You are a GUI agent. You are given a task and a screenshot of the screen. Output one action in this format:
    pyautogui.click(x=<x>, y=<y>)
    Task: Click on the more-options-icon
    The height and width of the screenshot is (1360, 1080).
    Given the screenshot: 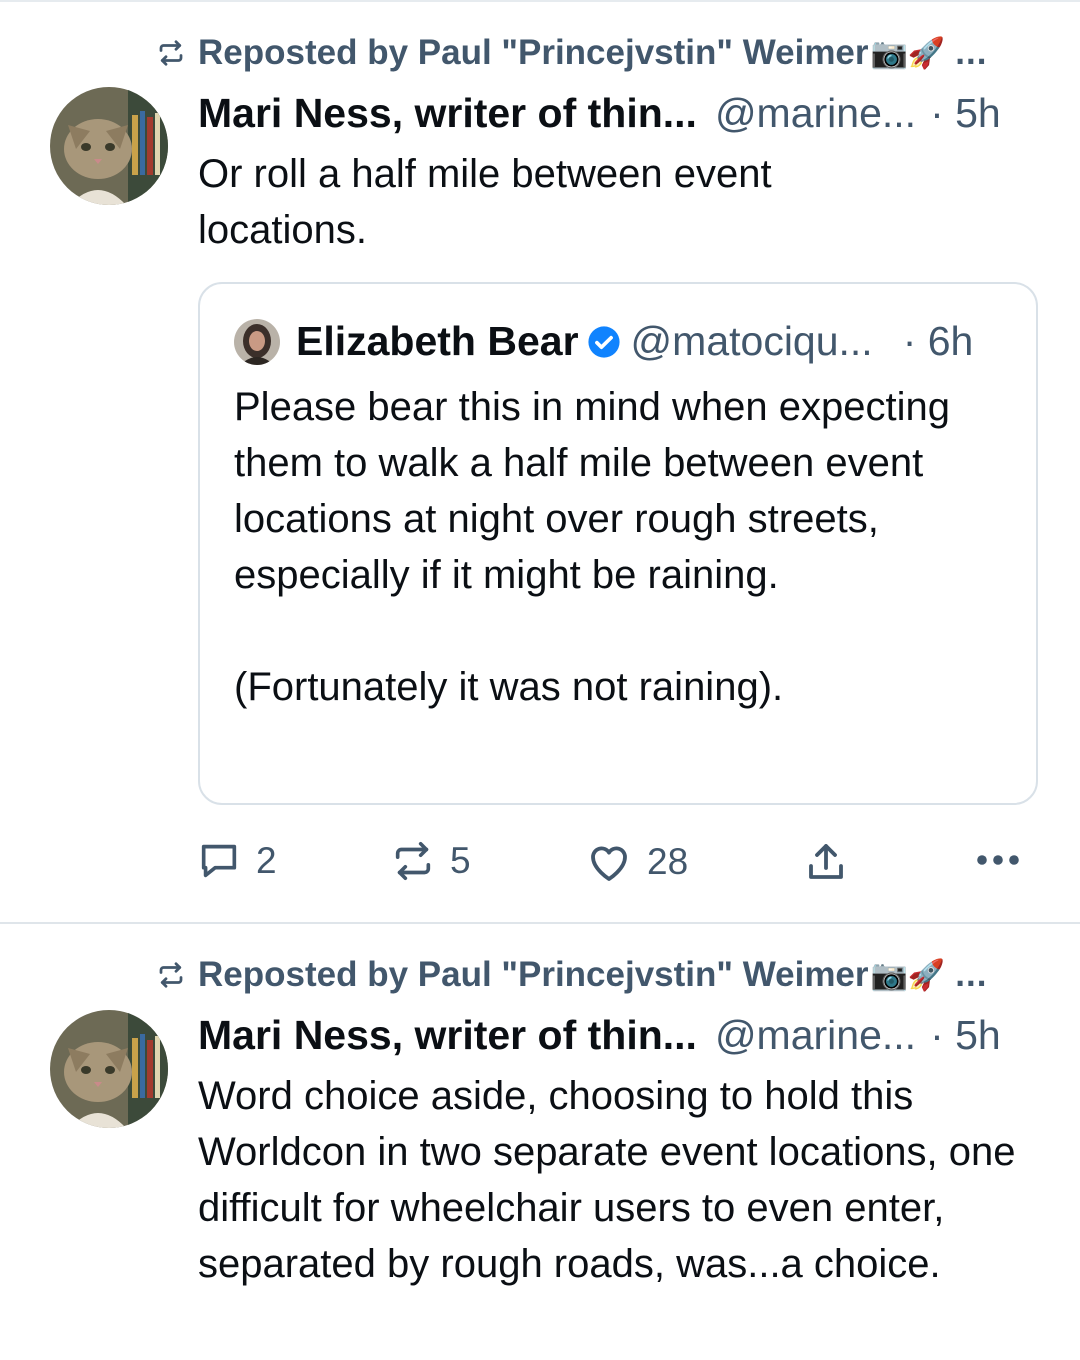 What is the action you would take?
    pyautogui.click(x=998, y=860)
    